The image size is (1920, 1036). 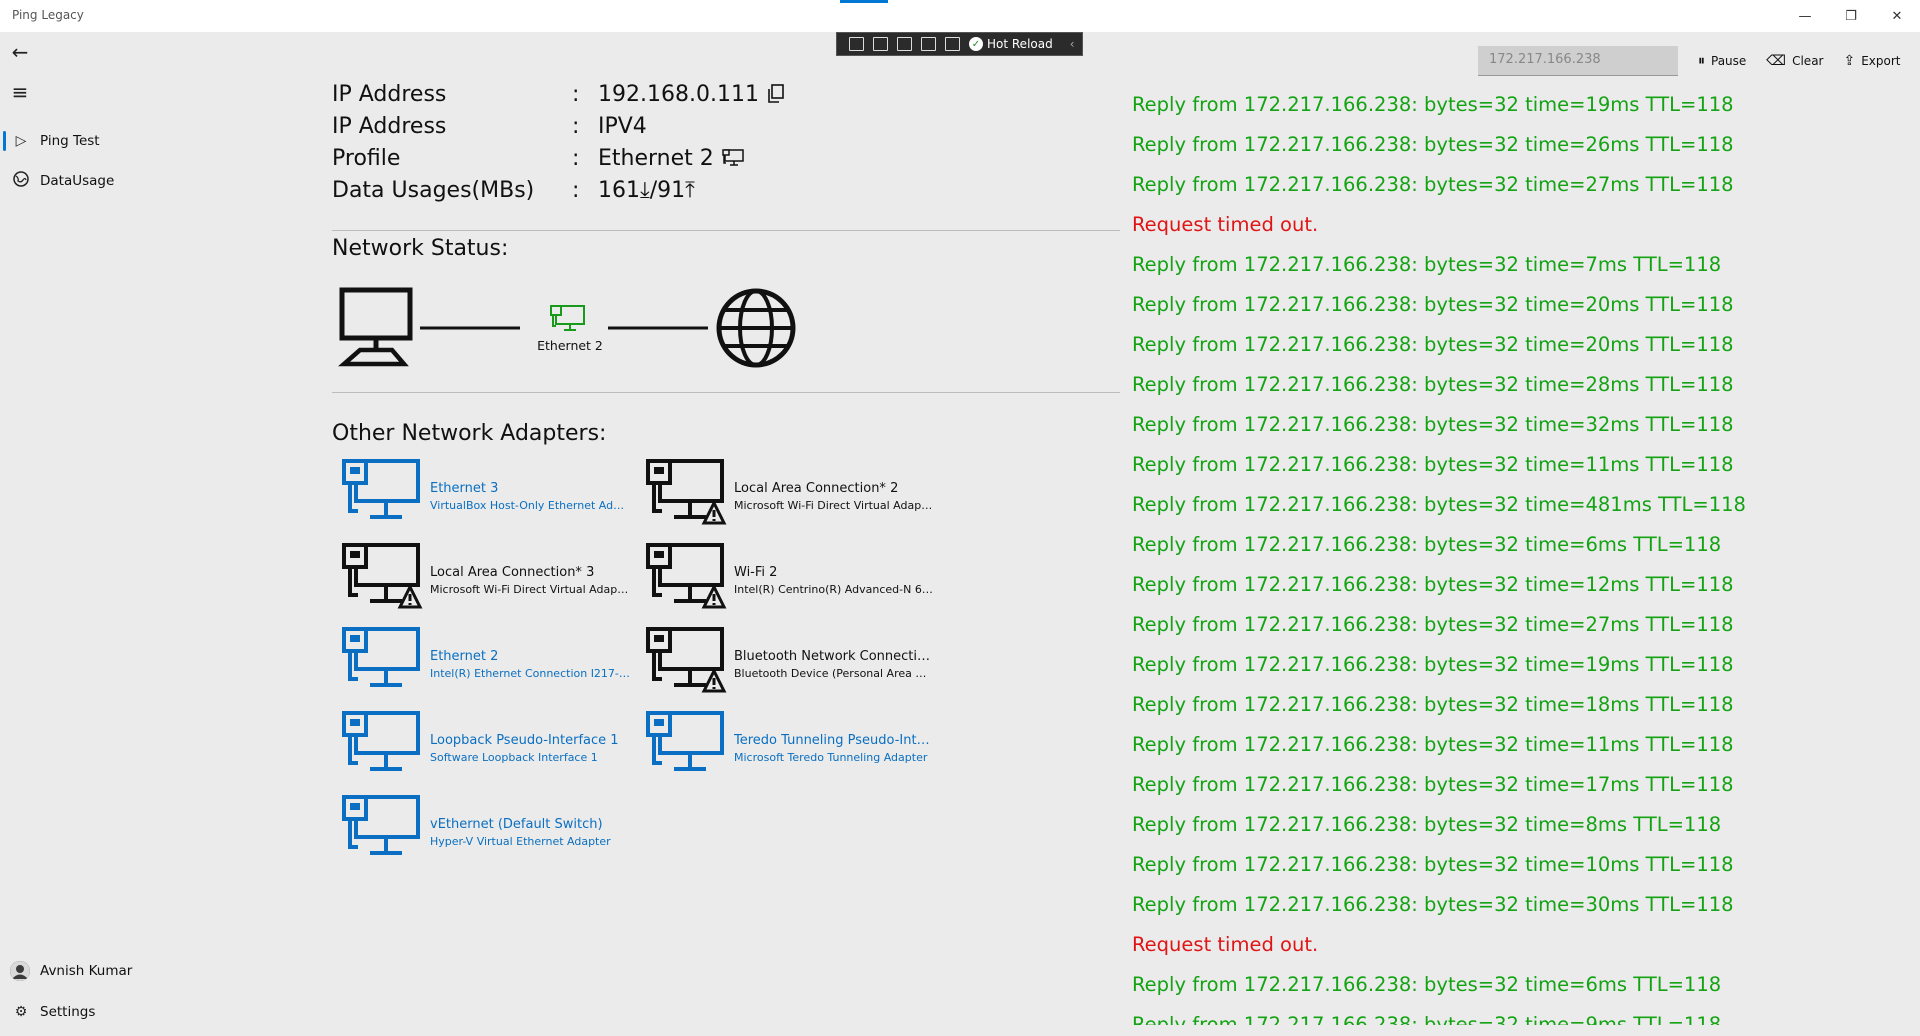 What do you see at coordinates (150, 181) in the screenshot?
I see `nav-item-datausage: DataUsage` at bounding box center [150, 181].